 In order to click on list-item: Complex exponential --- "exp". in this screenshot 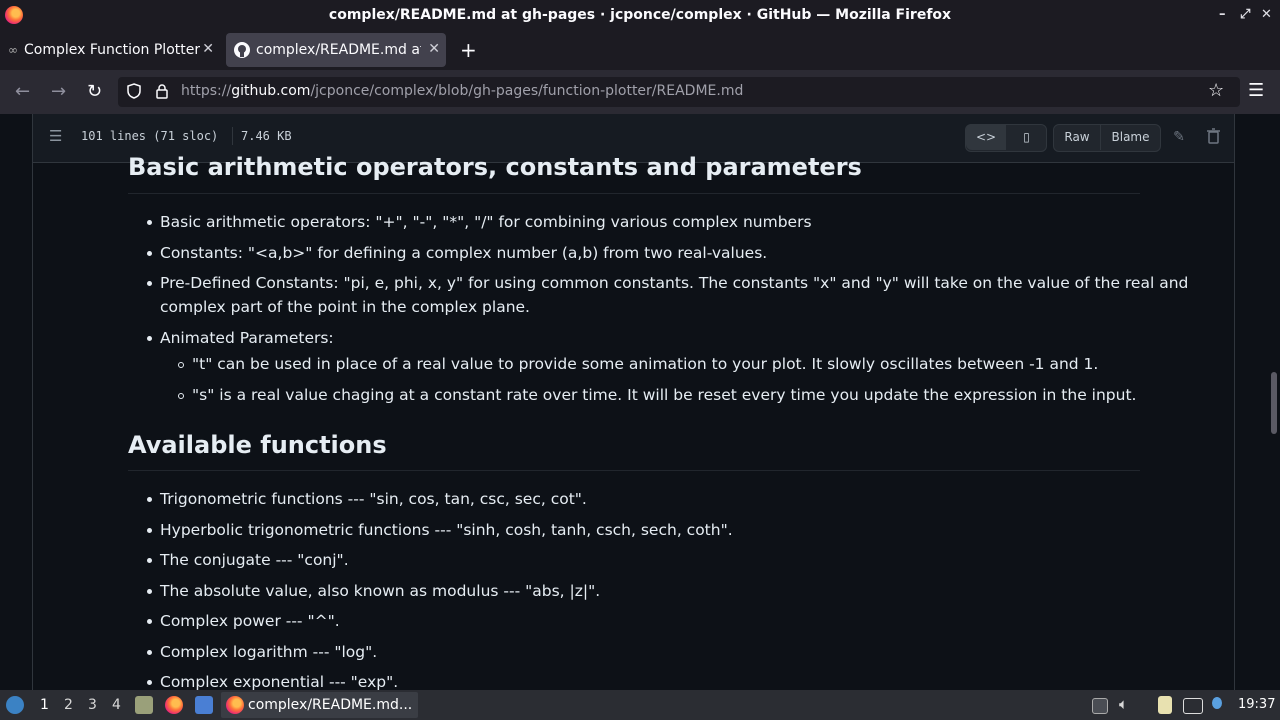, I will do `click(279, 681)`.